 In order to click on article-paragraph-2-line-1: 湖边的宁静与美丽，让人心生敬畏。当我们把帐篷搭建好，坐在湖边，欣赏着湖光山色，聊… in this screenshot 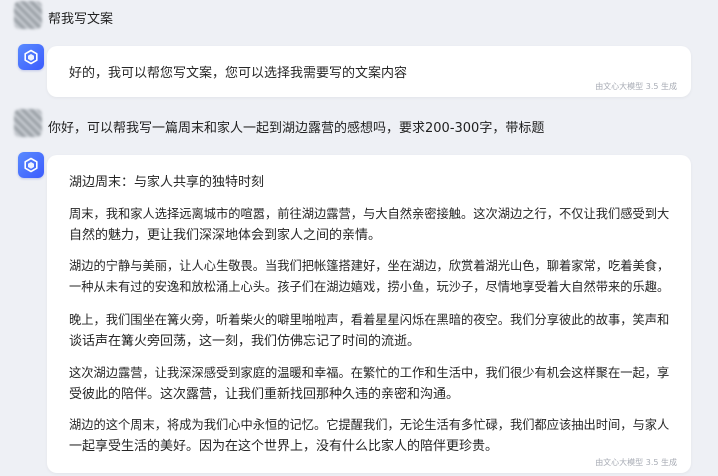, I will do `click(369, 266)`.